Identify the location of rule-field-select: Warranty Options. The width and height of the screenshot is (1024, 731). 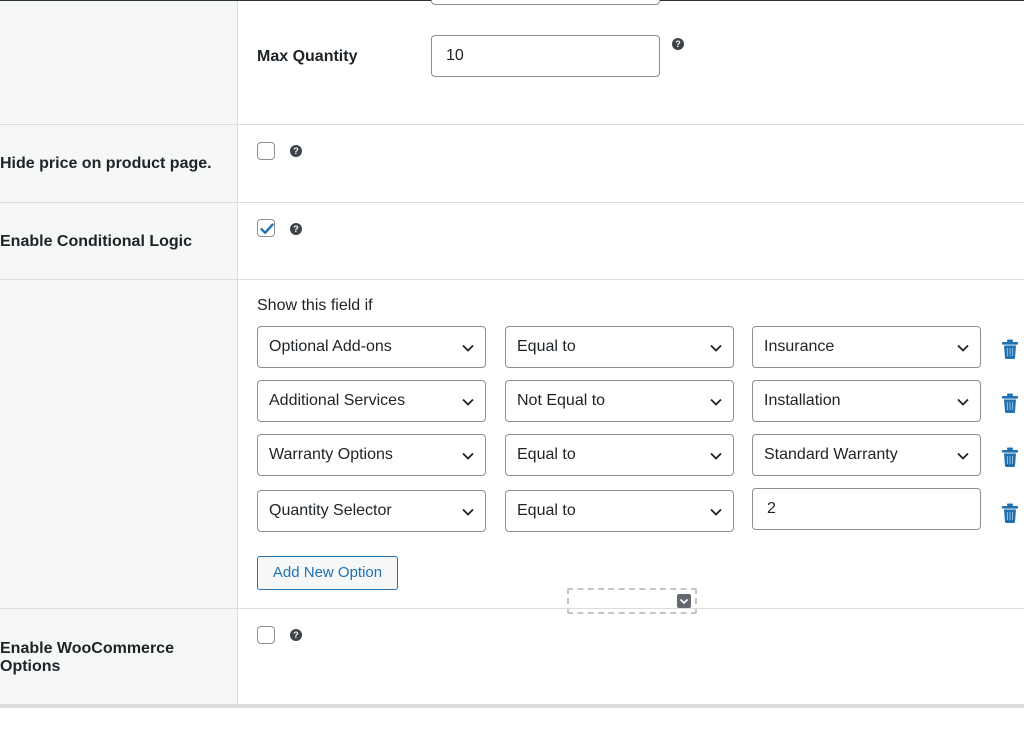
(371, 455).